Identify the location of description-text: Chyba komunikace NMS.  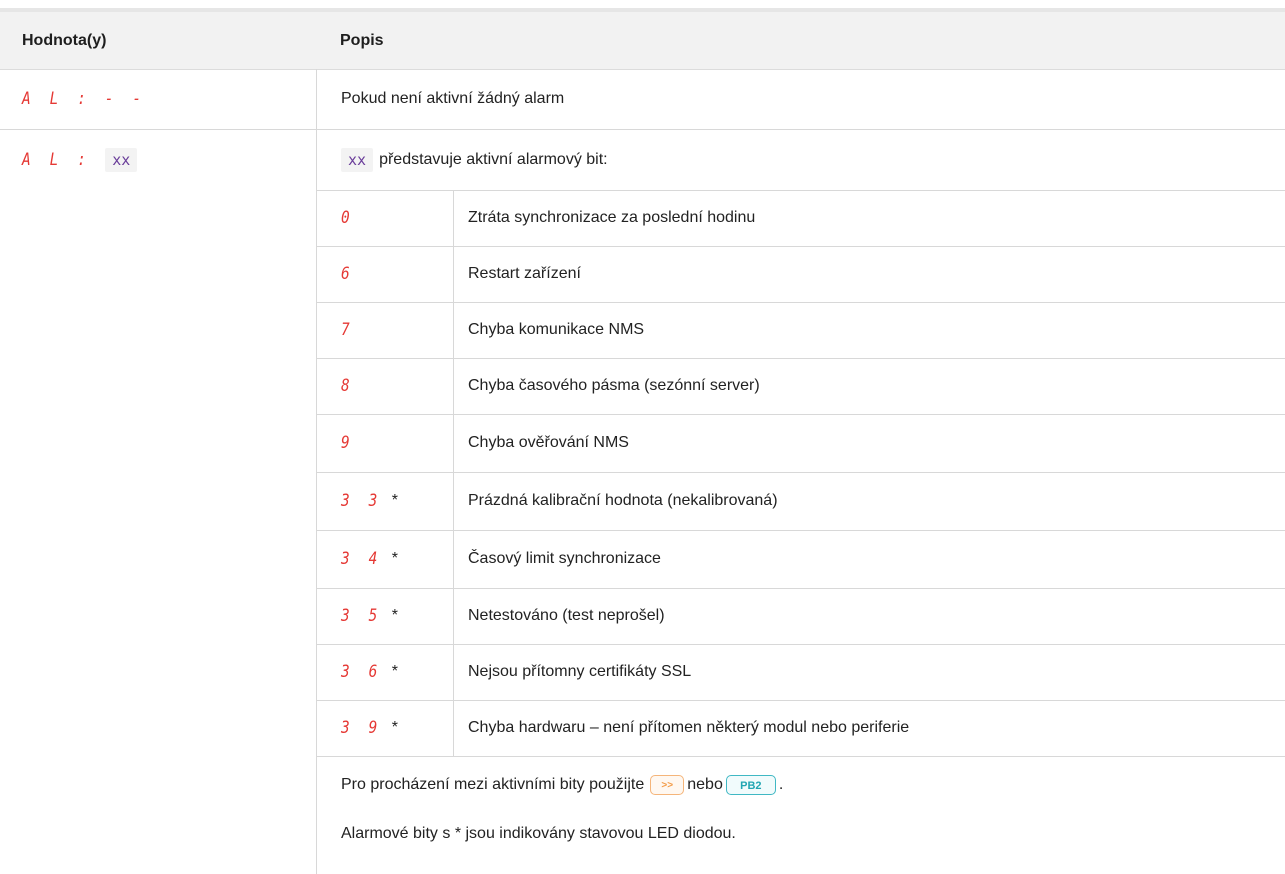
(556, 329).